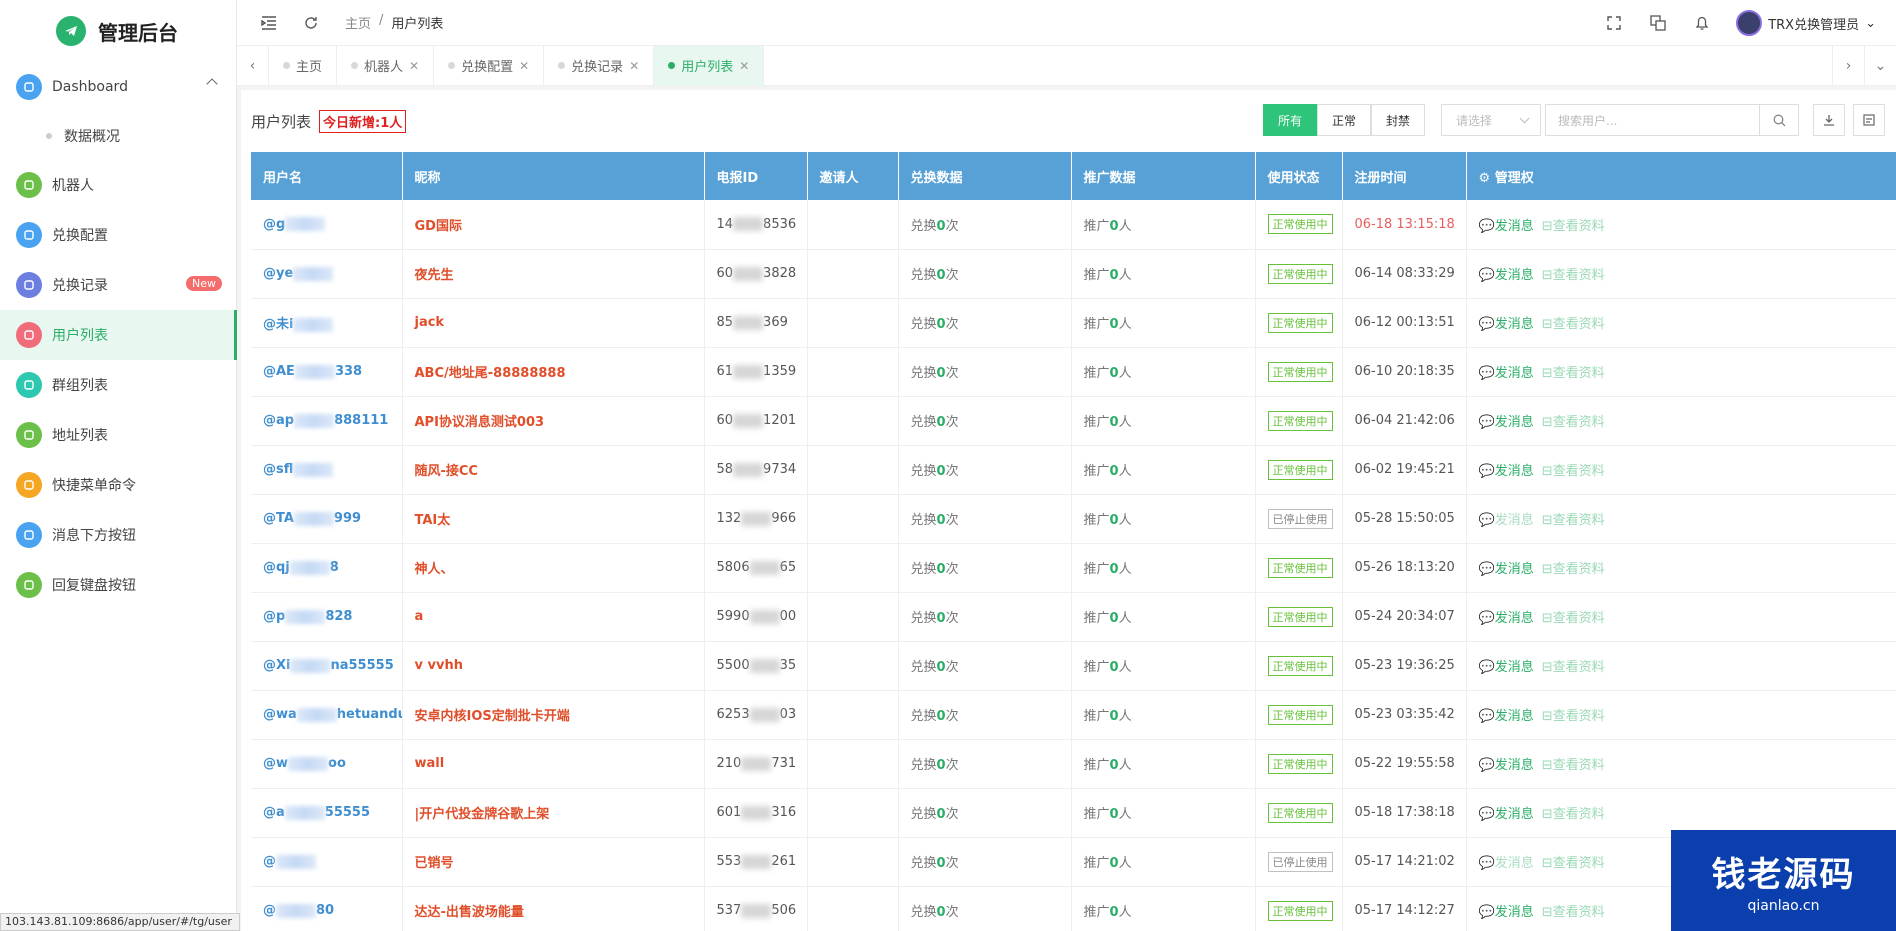 This screenshot has width=1896, height=931. Describe the element at coordinates (118, 585) in the screenshot. I see `sidebar-item-10: 回复键盘按钮` at that location.